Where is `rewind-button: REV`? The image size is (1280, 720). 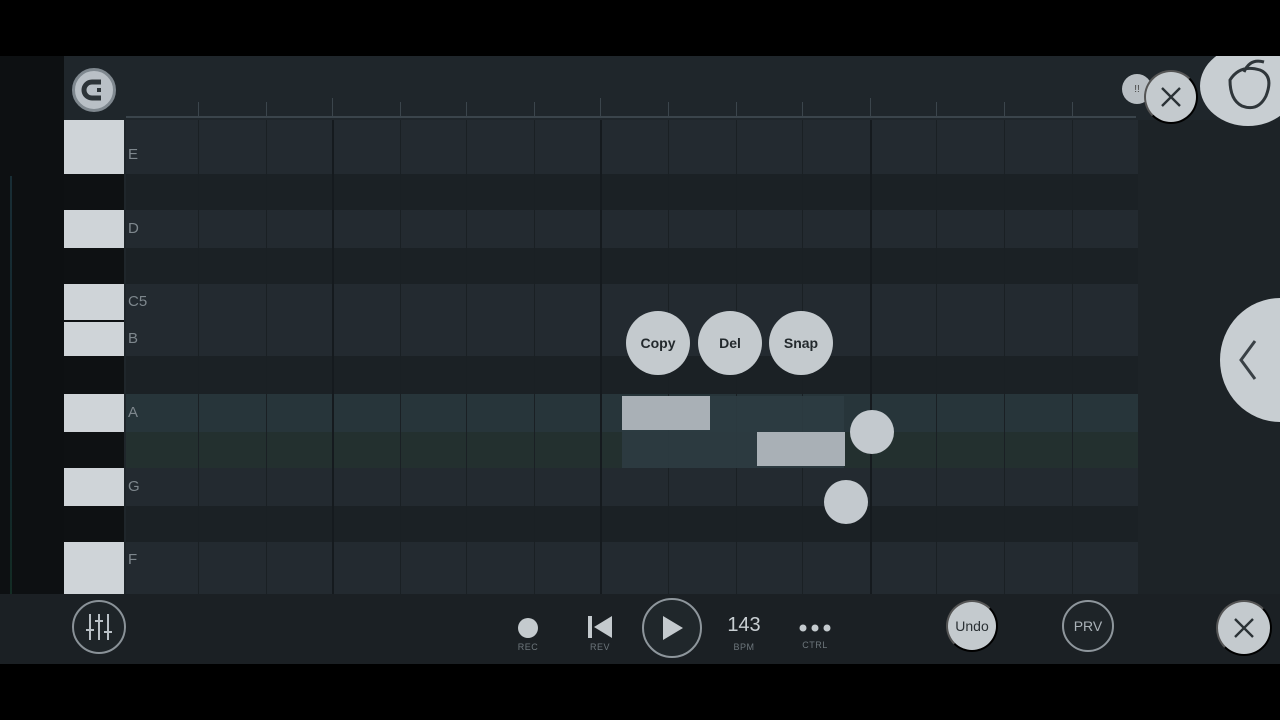 rewind-button: REV is located at coordinates (600, 633).